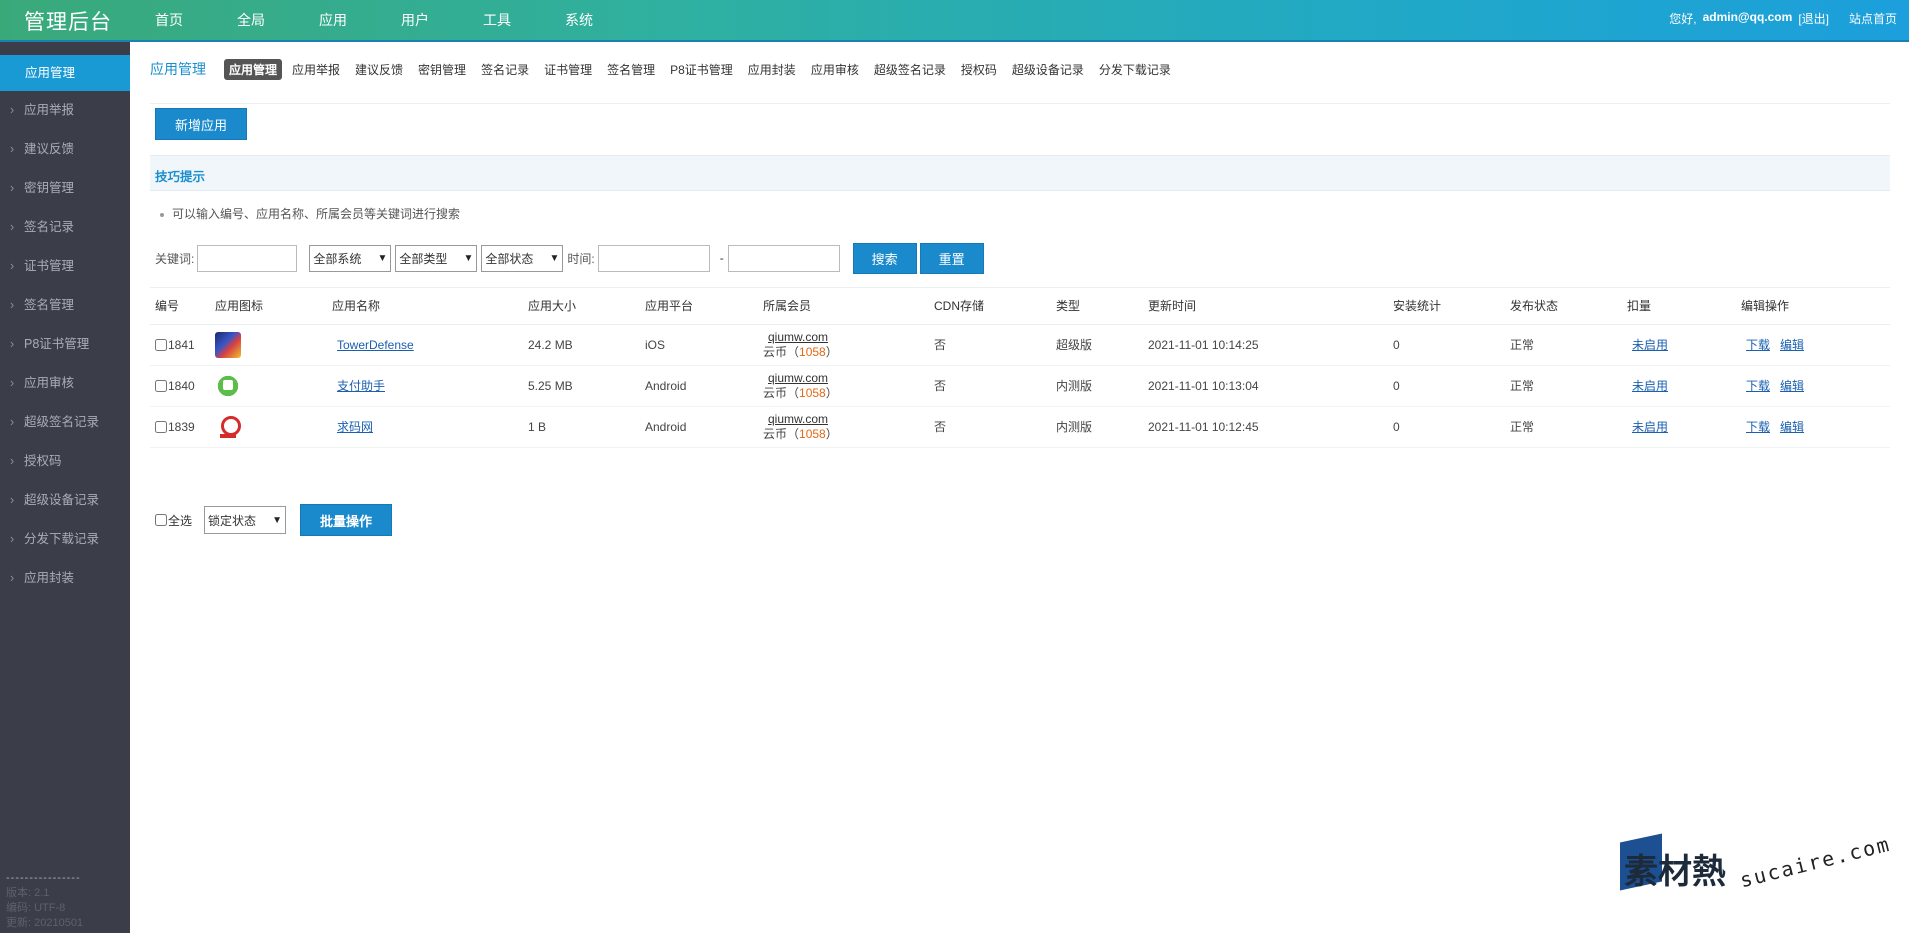 The height and width of the screenshot is (933, 1909). I want to click on reset-button: 重置, so click(951, 258).